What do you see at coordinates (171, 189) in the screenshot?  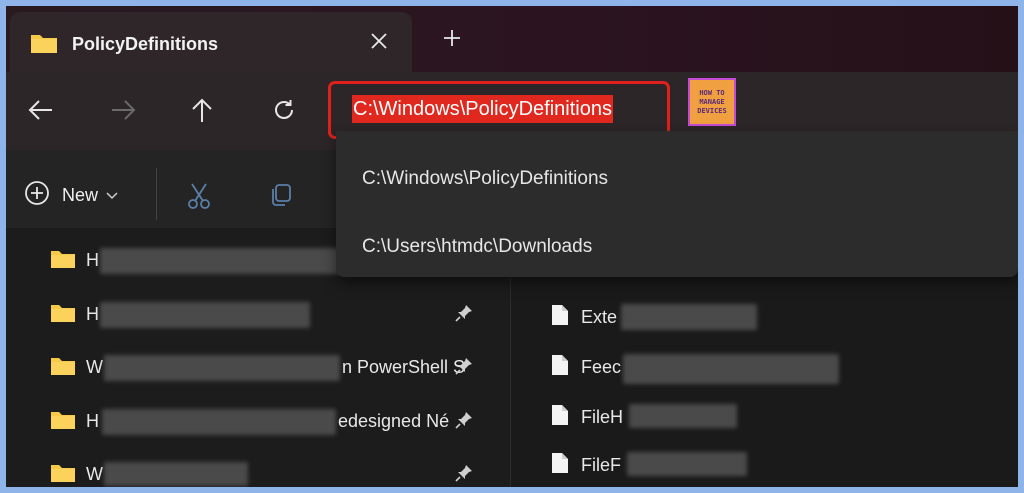 I see `command-toolbar: New` at bounding box center [171, 189].